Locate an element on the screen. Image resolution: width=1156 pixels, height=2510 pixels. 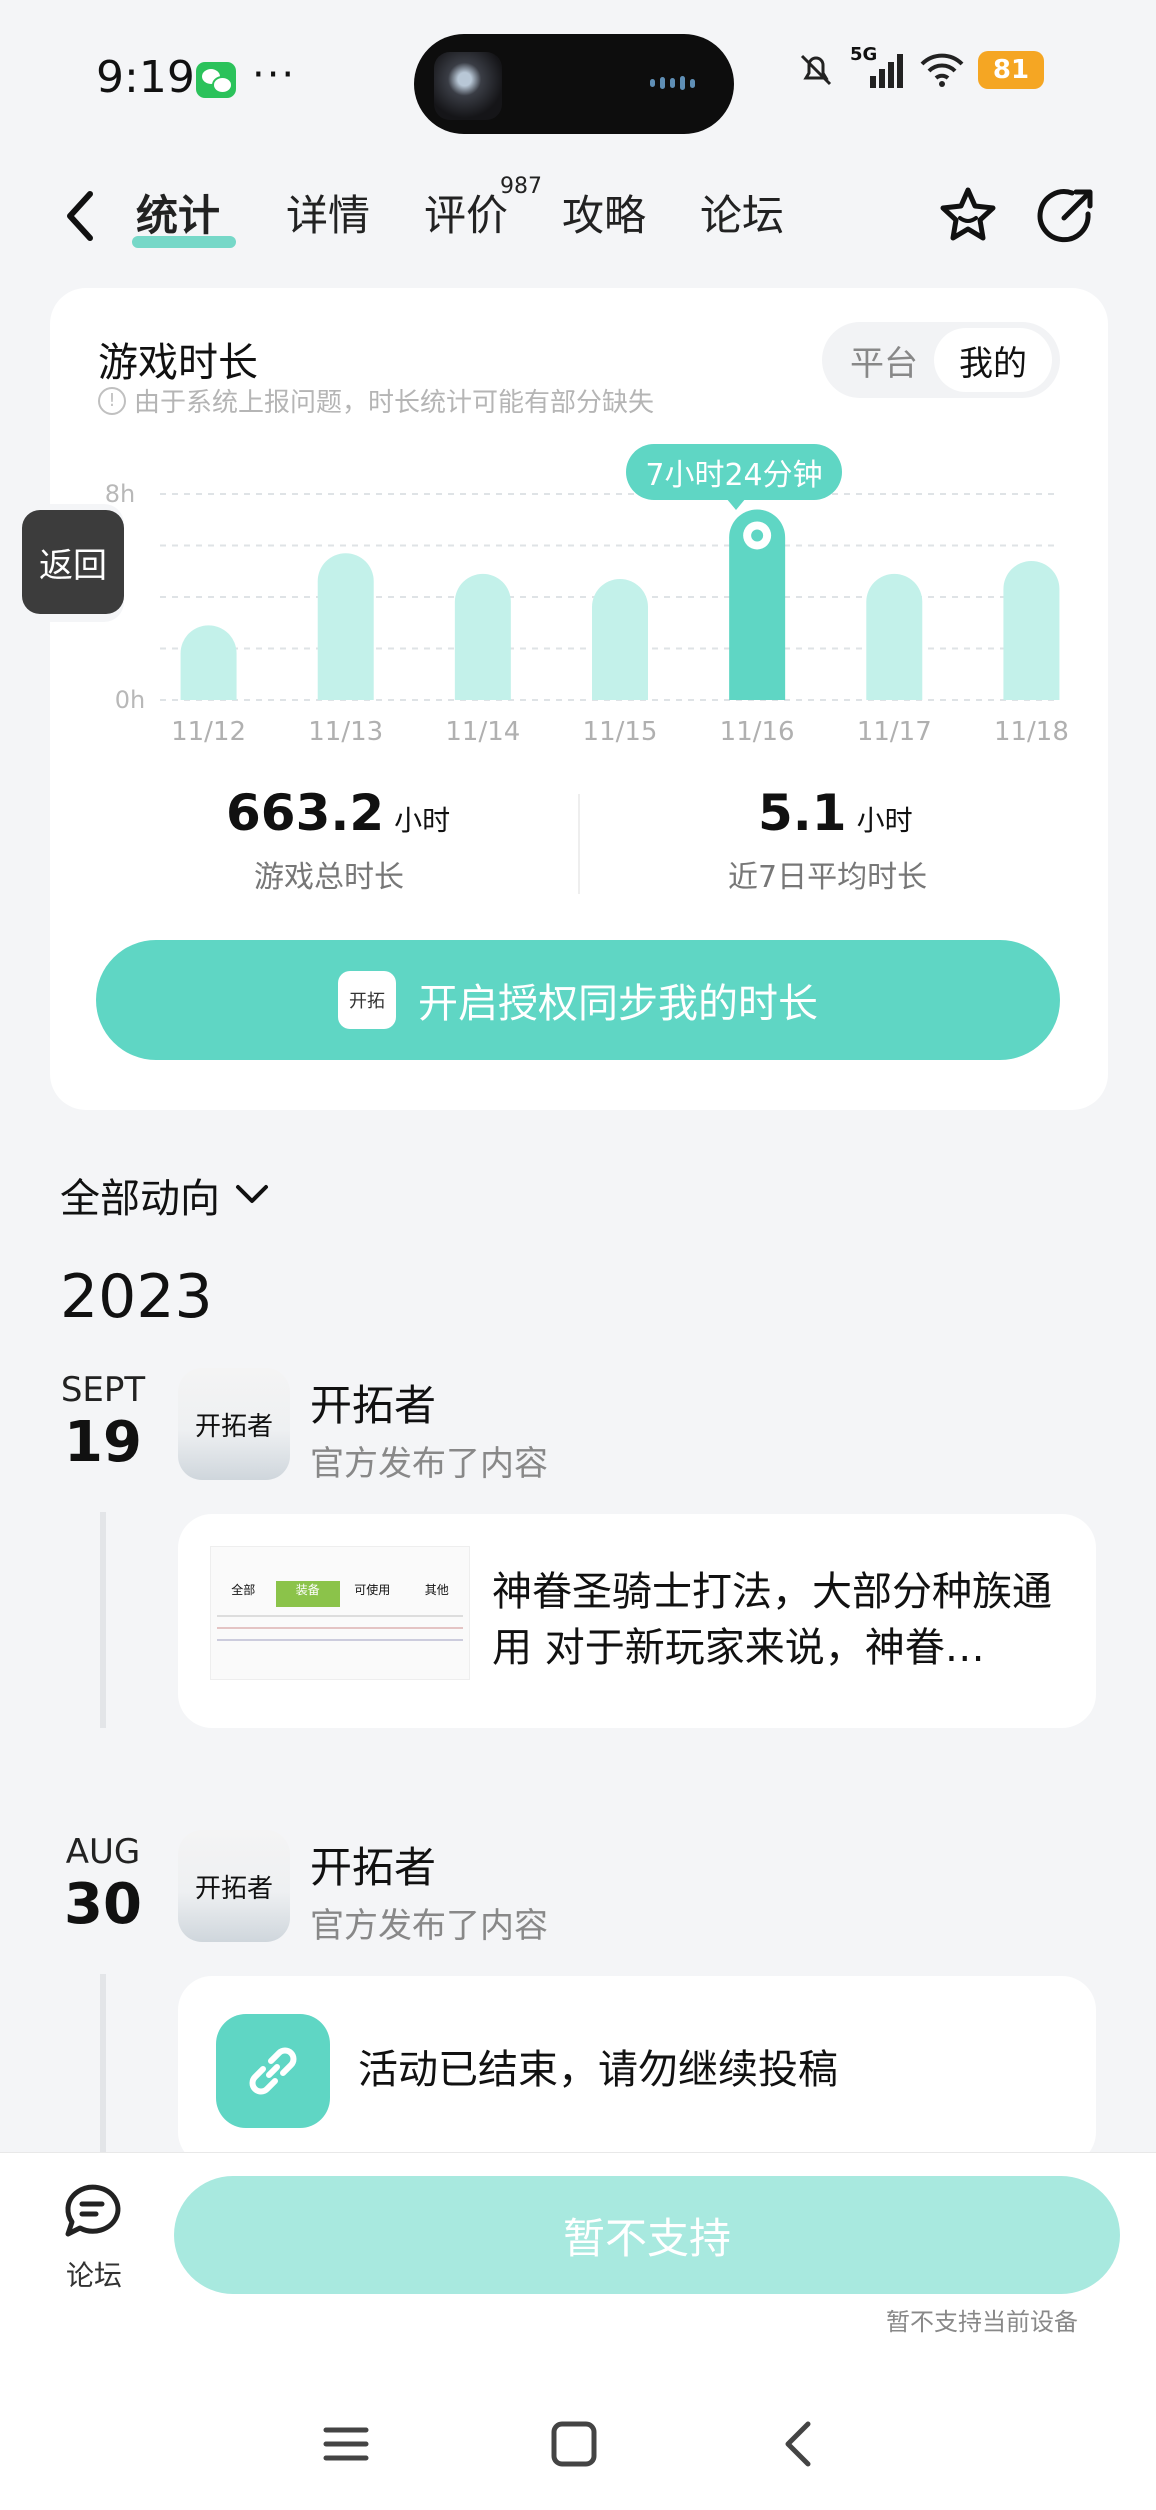
more-notifications-indicator: ··· is located at coordinates (274, 75).